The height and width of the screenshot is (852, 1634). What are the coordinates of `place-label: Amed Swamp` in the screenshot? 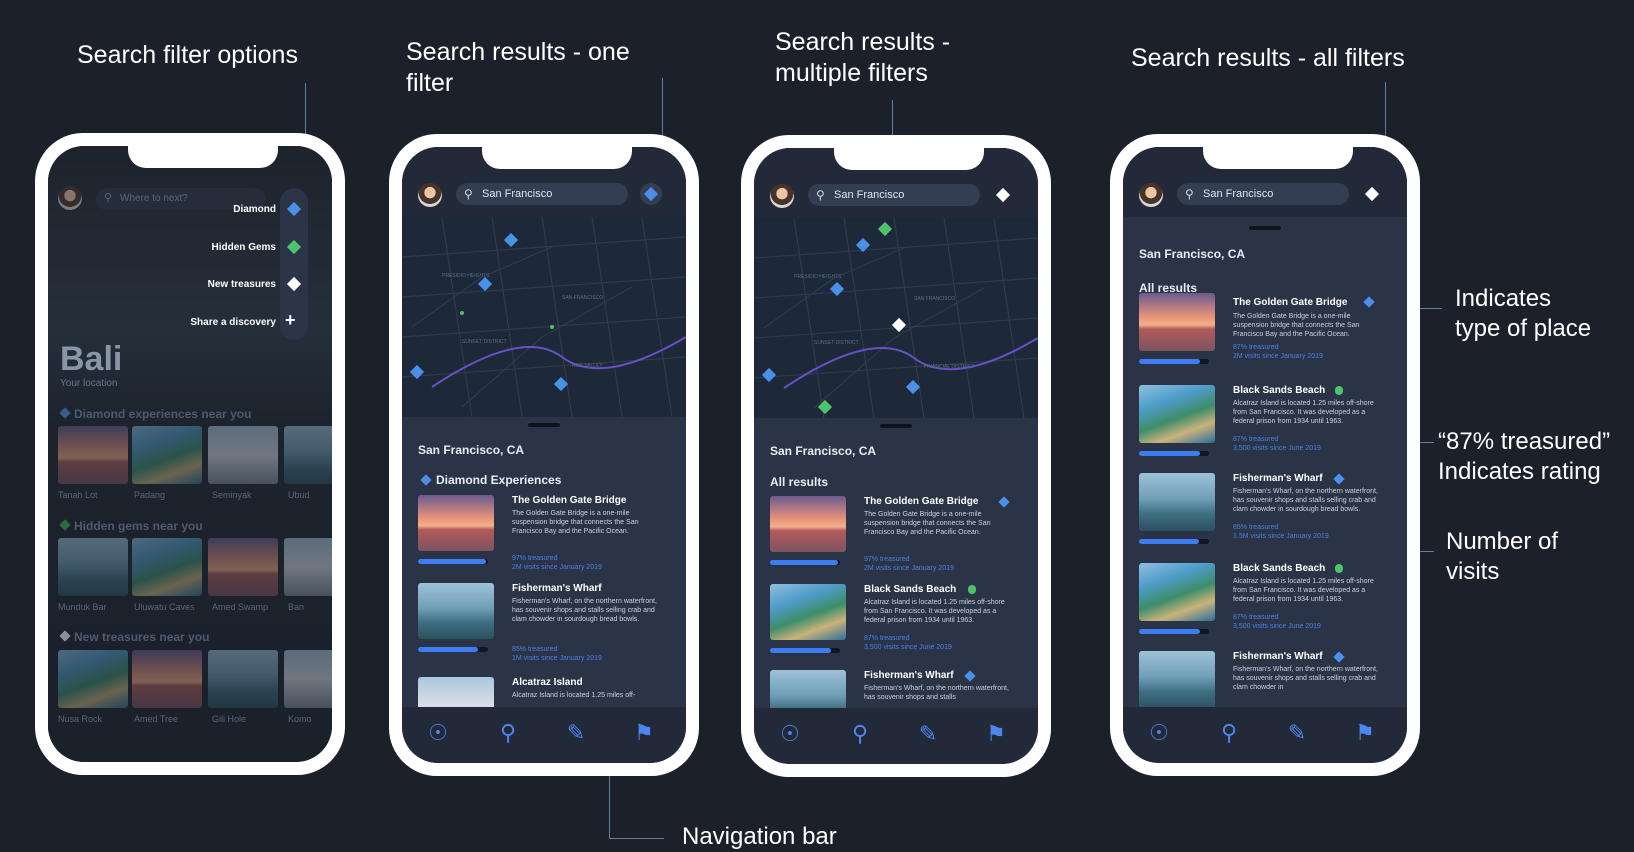 It's located at (240, 607).